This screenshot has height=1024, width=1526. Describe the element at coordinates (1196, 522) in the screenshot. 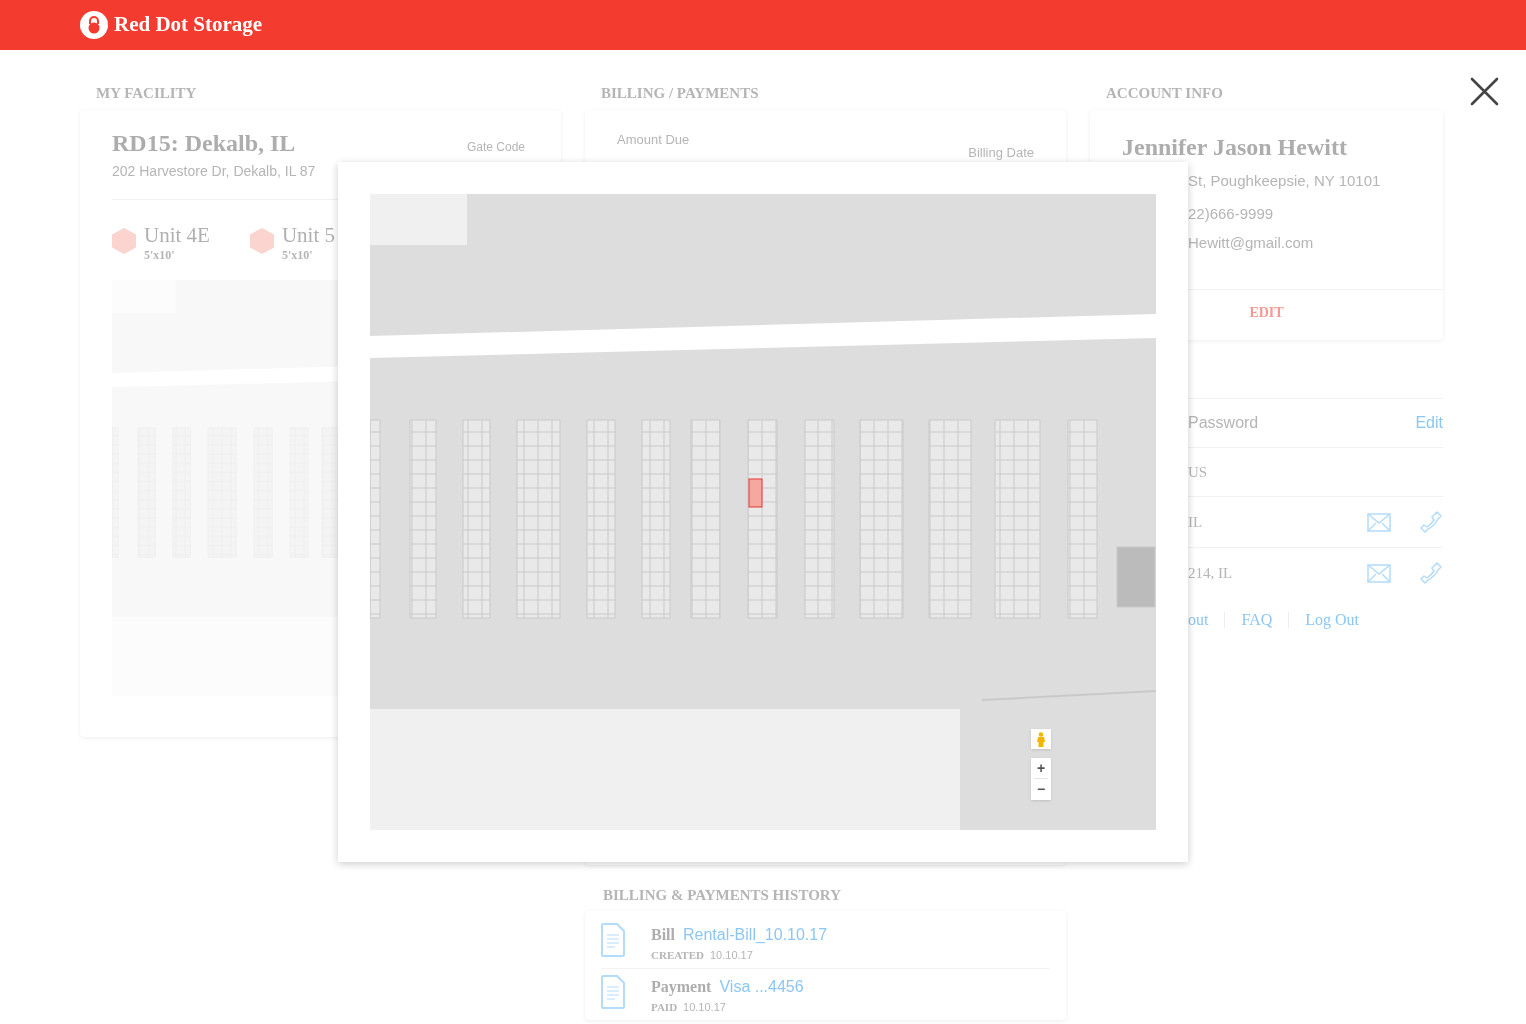

I see `contact-location: IL` at that location.